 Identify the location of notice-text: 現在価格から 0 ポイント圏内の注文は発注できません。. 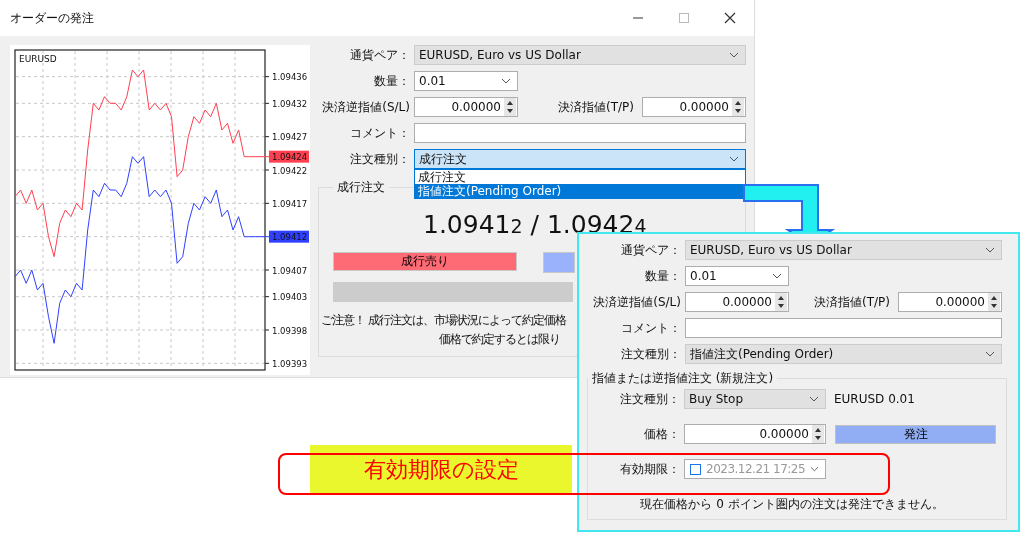
(792, 504).